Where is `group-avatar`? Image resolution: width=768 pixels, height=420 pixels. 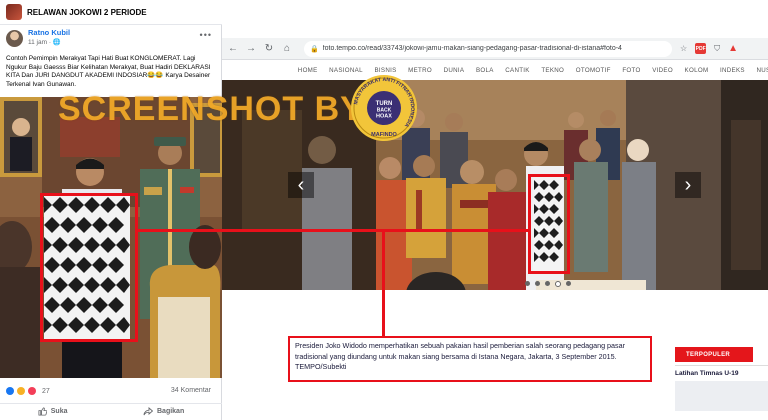 group-avatar is located at coordinates (14, 12).